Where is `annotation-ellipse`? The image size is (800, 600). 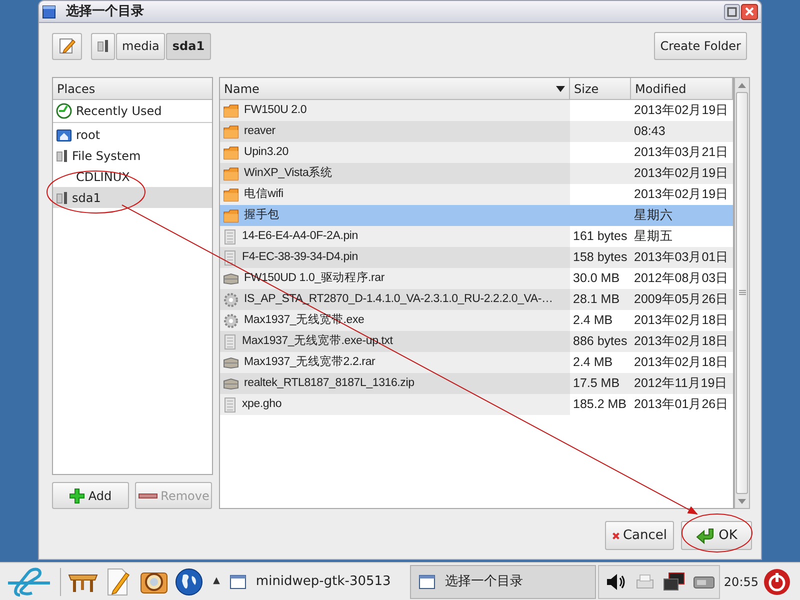
annotation-ellipse is located at coordinates (717, 533).